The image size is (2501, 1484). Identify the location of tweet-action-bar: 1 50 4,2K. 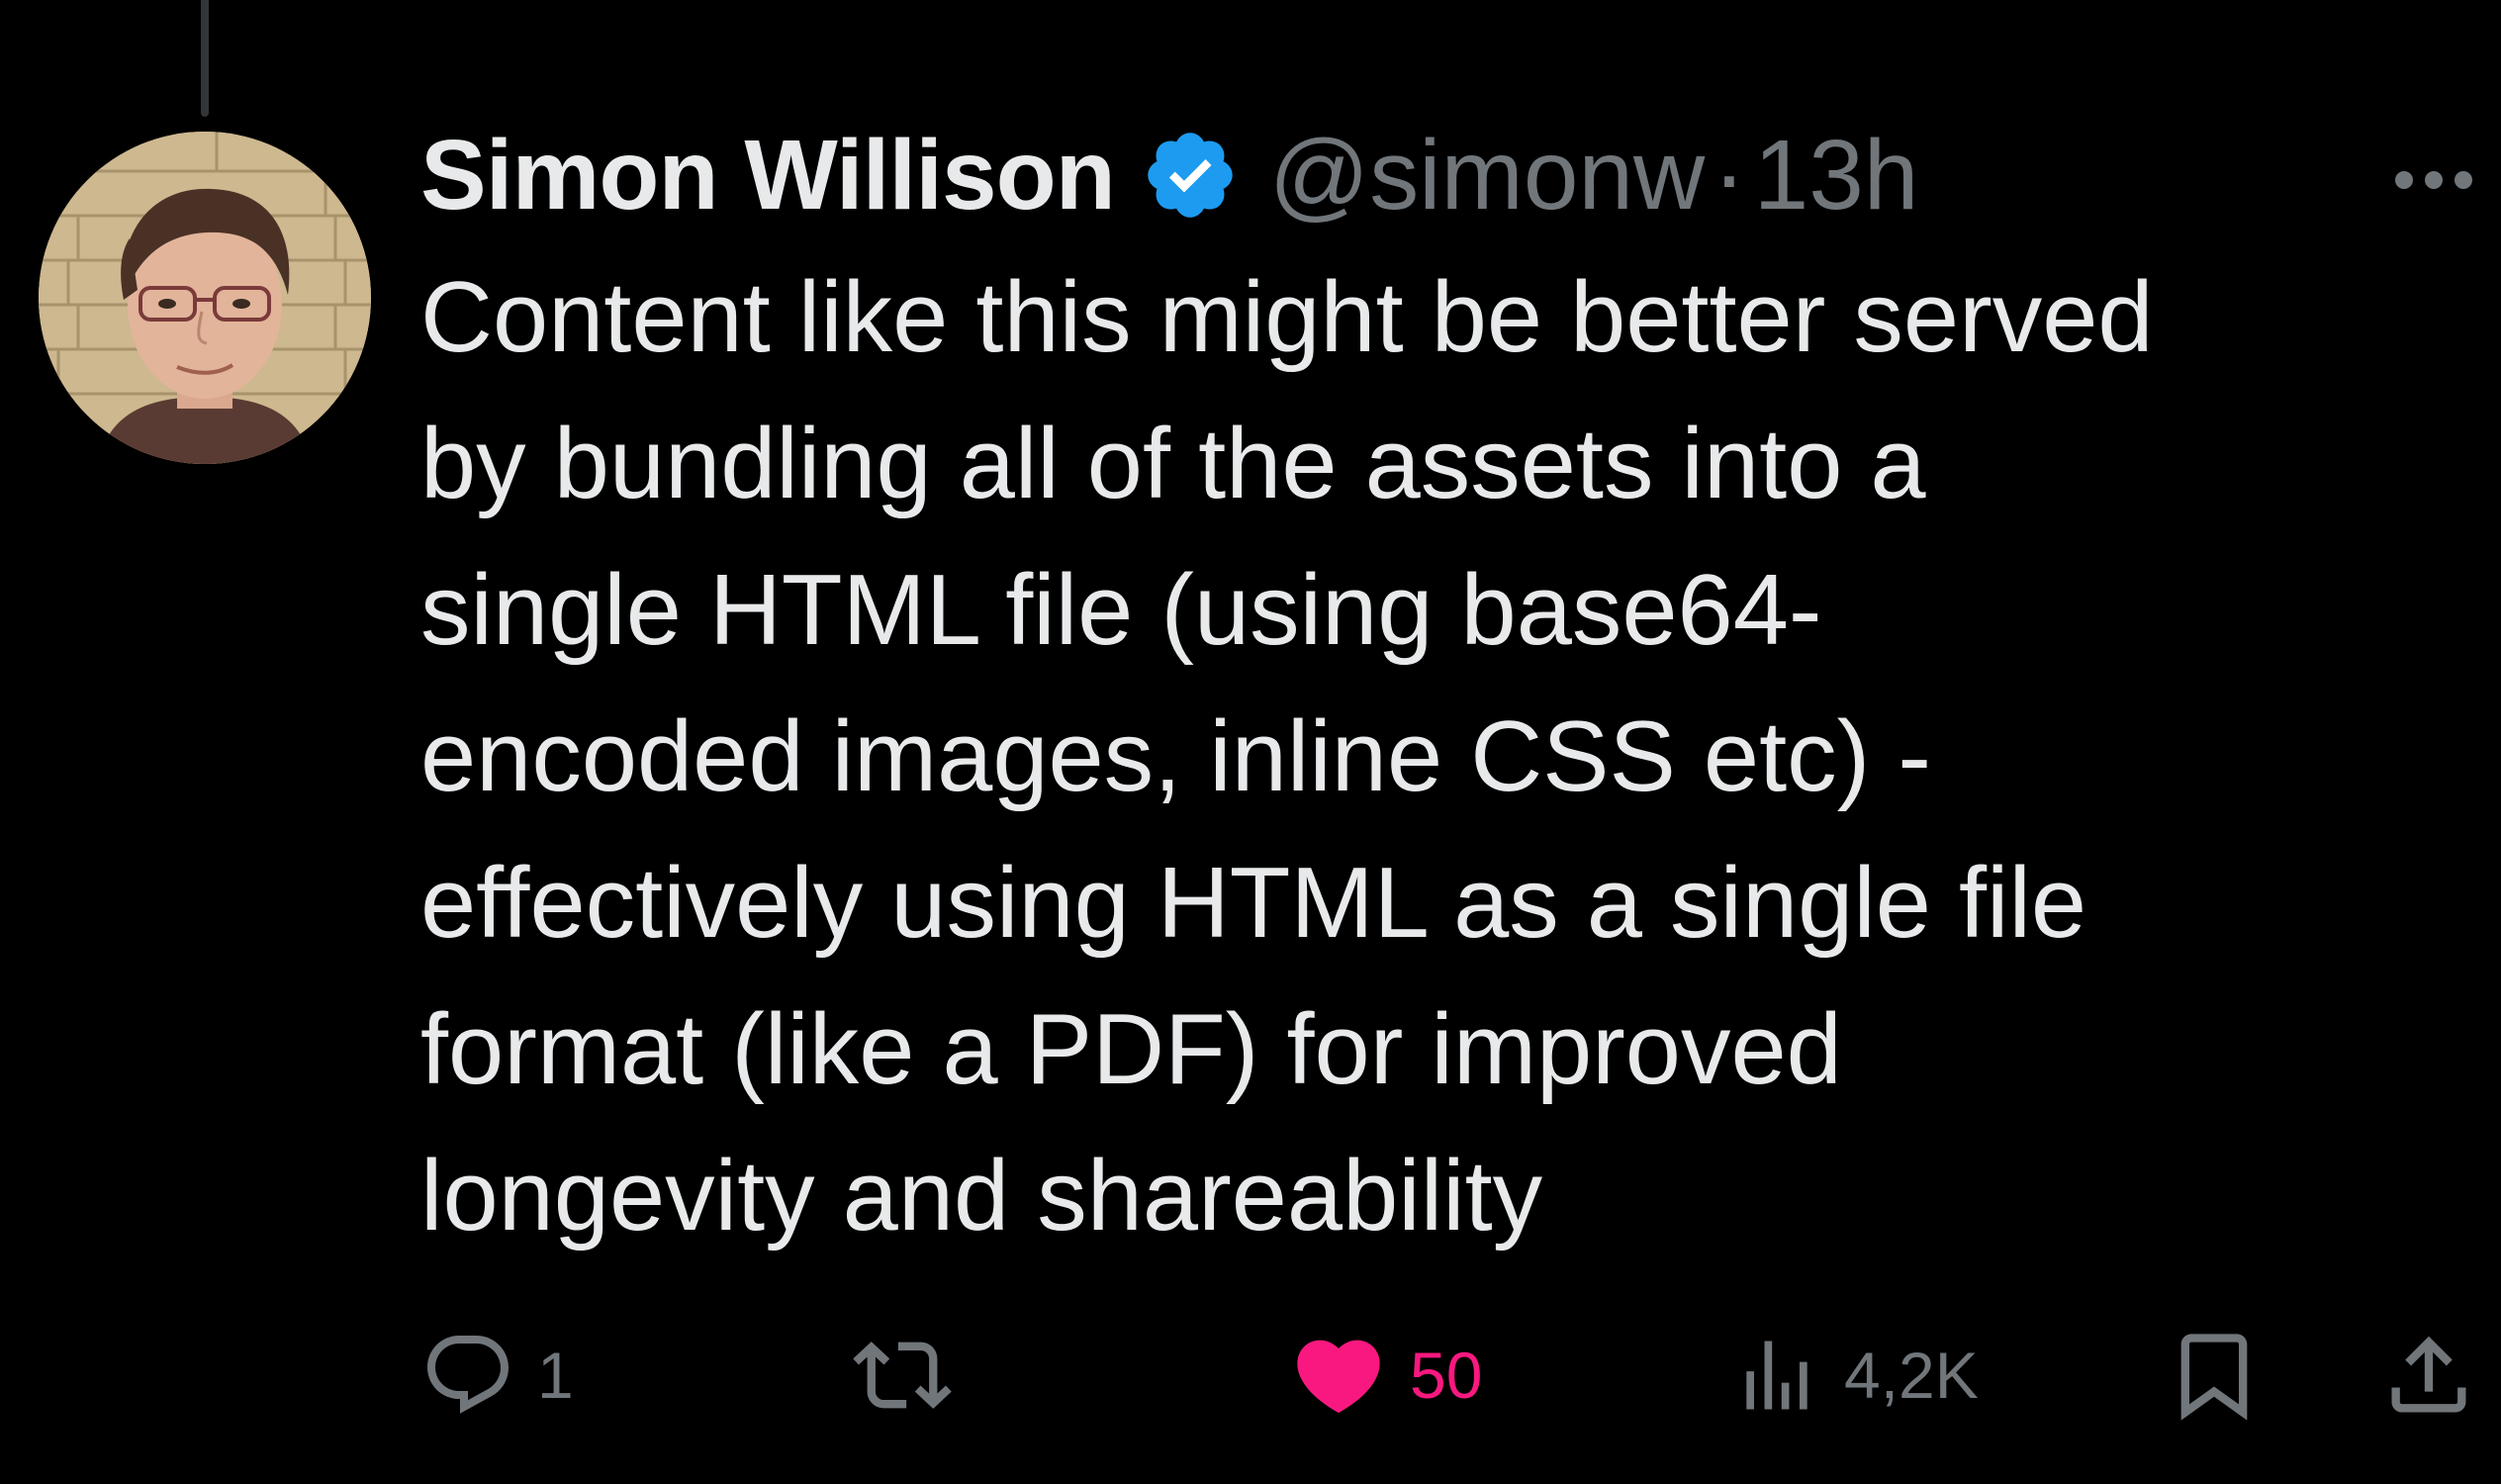
(1250, 1375).